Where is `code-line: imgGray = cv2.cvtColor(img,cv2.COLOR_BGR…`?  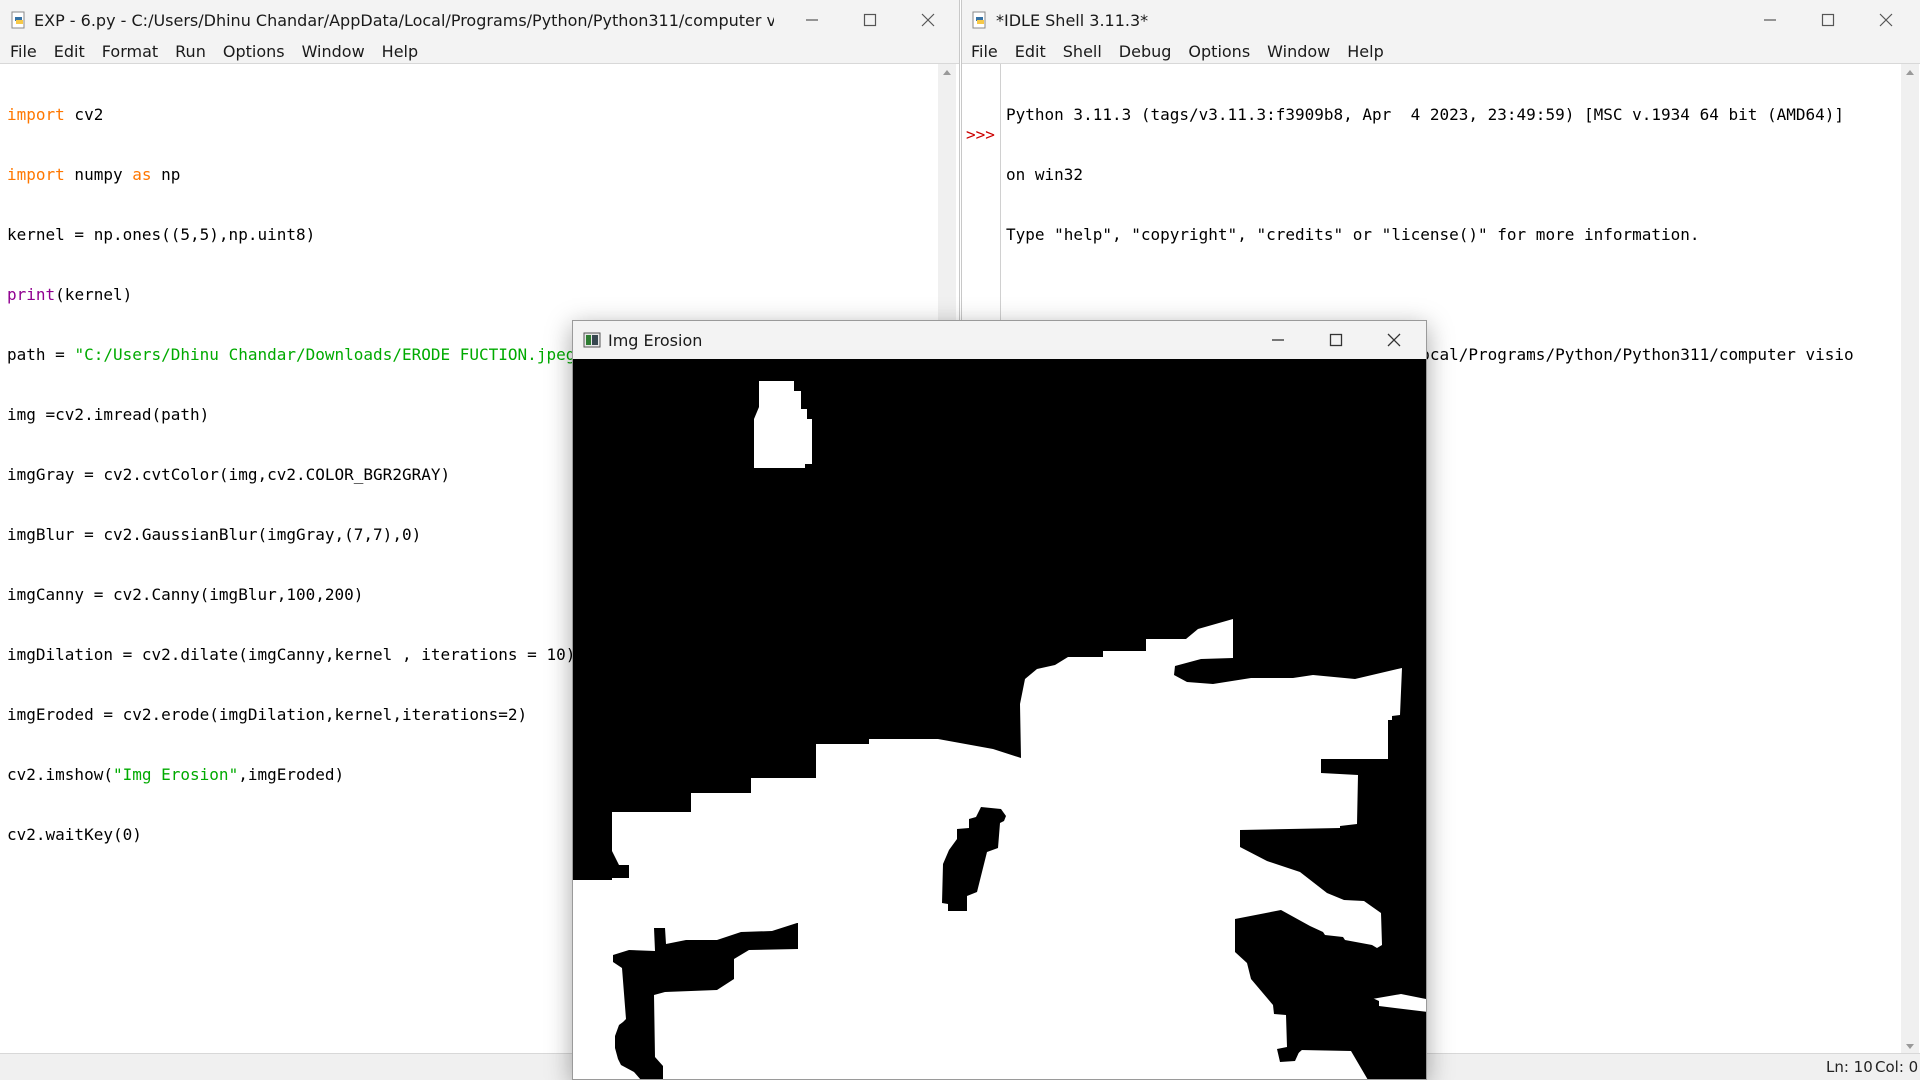
code-line: imgGray = cv2.cvtColor(img,cv2.COLOR_BGR… is located at coordinates (229, 474).